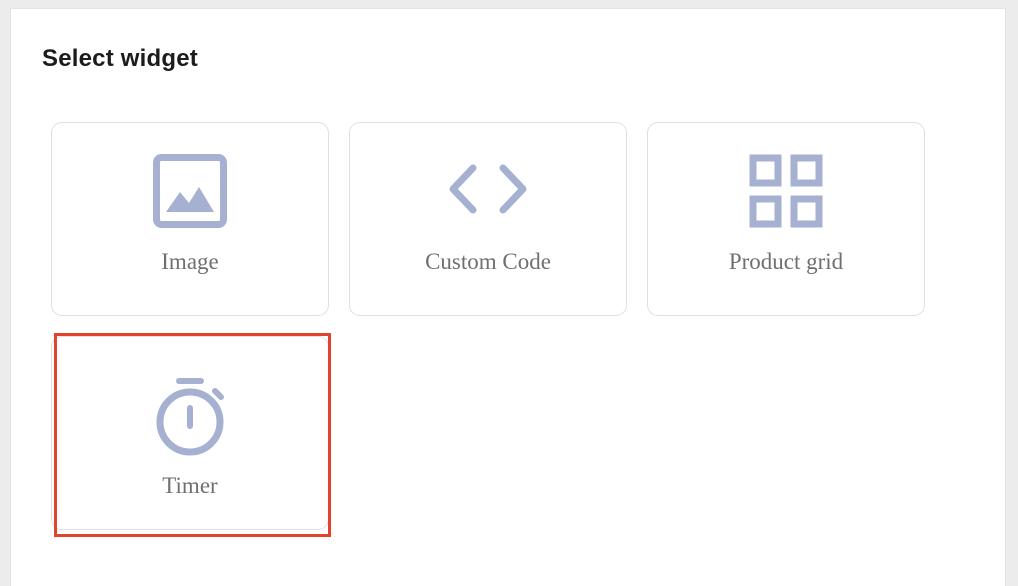 The height and width of the screenshot is (586, 1018). Describe the element at coordinates (488, 189) in the screenshot. I see `code-icon` at that location.